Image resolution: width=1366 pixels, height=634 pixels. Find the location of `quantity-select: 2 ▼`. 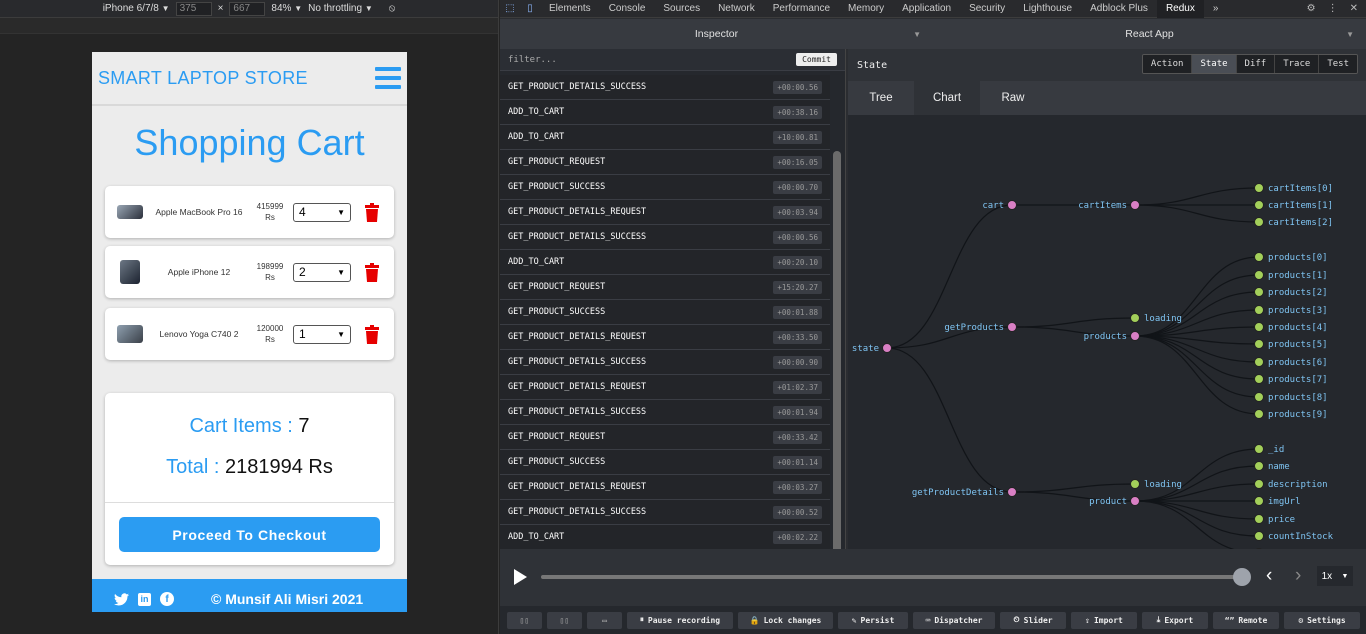

quantity-select: 2 ▼ is located at coordinates (322, 272).